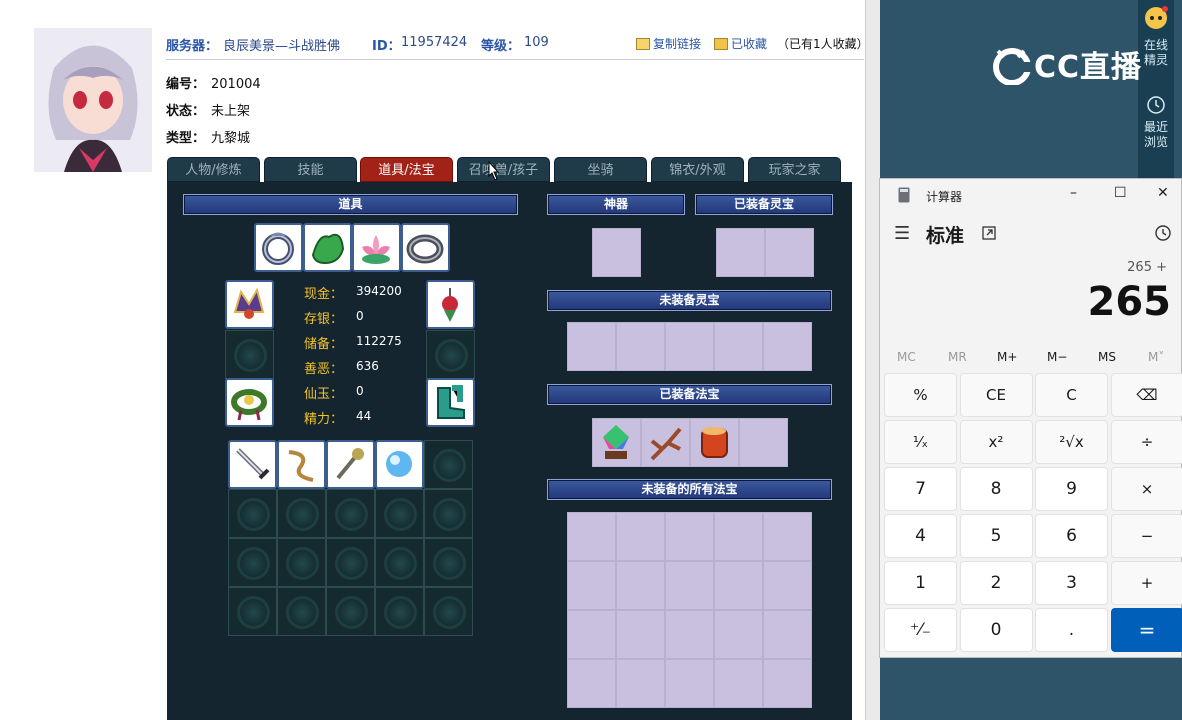 The image size is (1182, 720). I want to click on recent-browse-button: 最近浏览, so click(1156, 122).